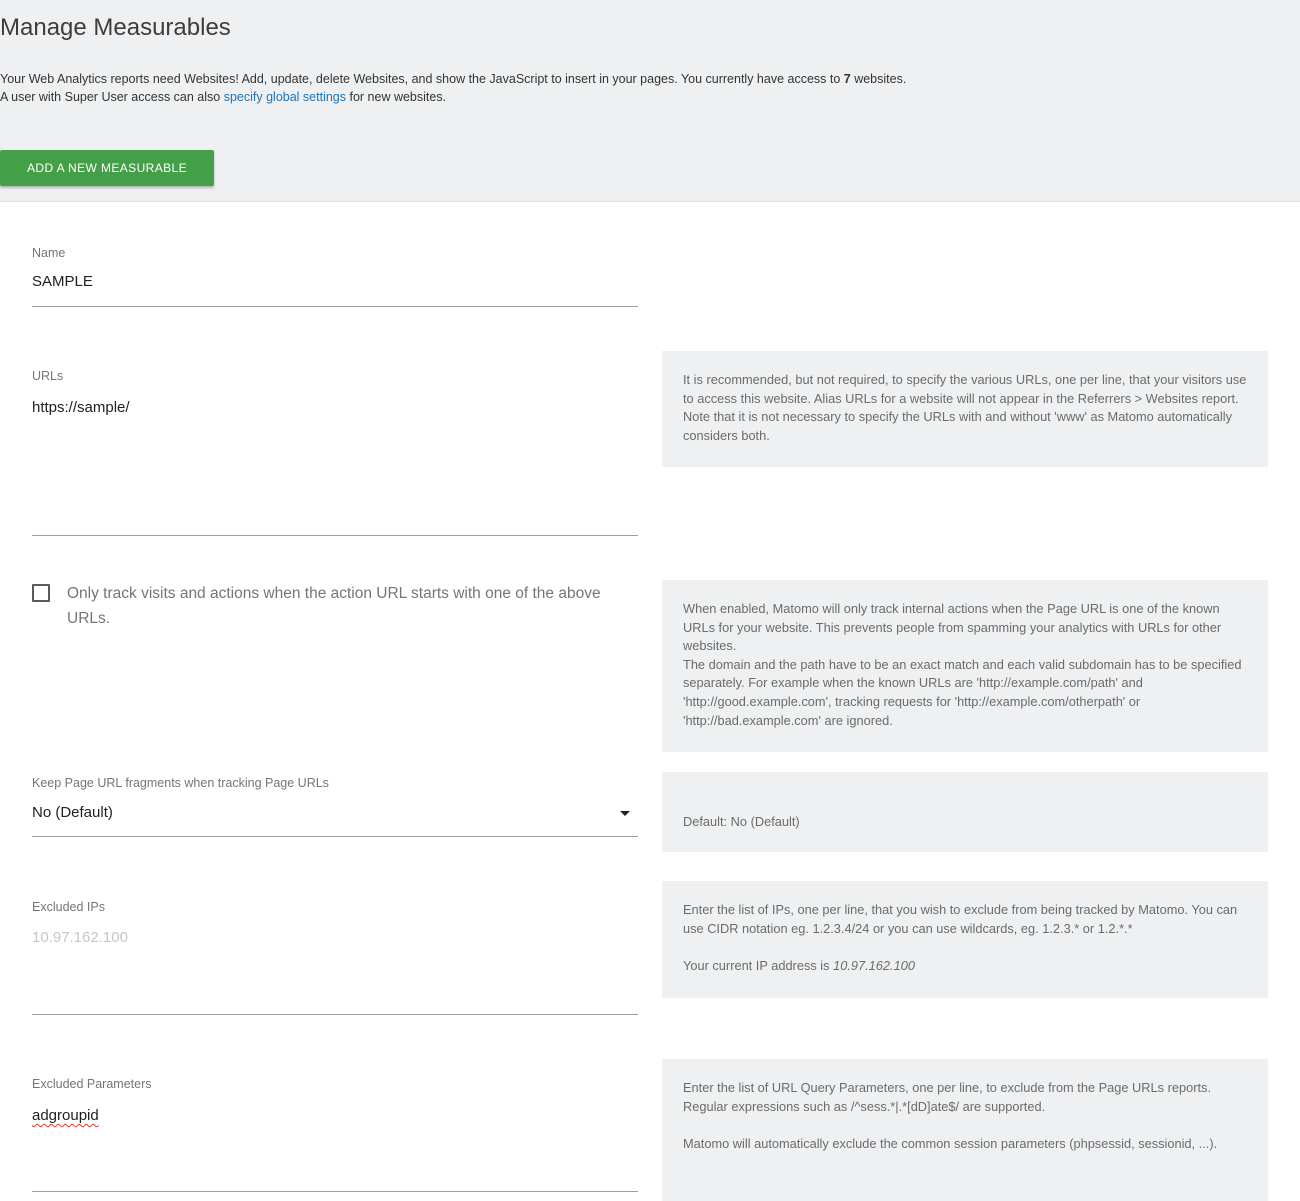 The width and height of the screenshot is (1300, 1201). What do you see at coordinates (878, 79) in the screenshot?
I see `intro-line1-end: websites.` at bounding box center [878, 79].